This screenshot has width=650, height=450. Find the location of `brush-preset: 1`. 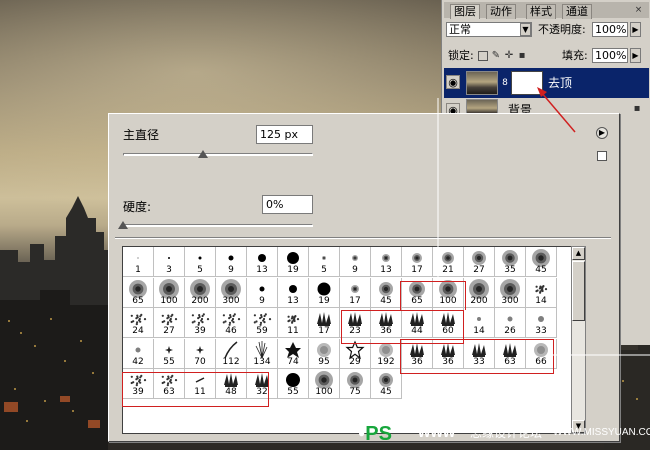

brush-preset: 1 is located at coordinates (138, 262).